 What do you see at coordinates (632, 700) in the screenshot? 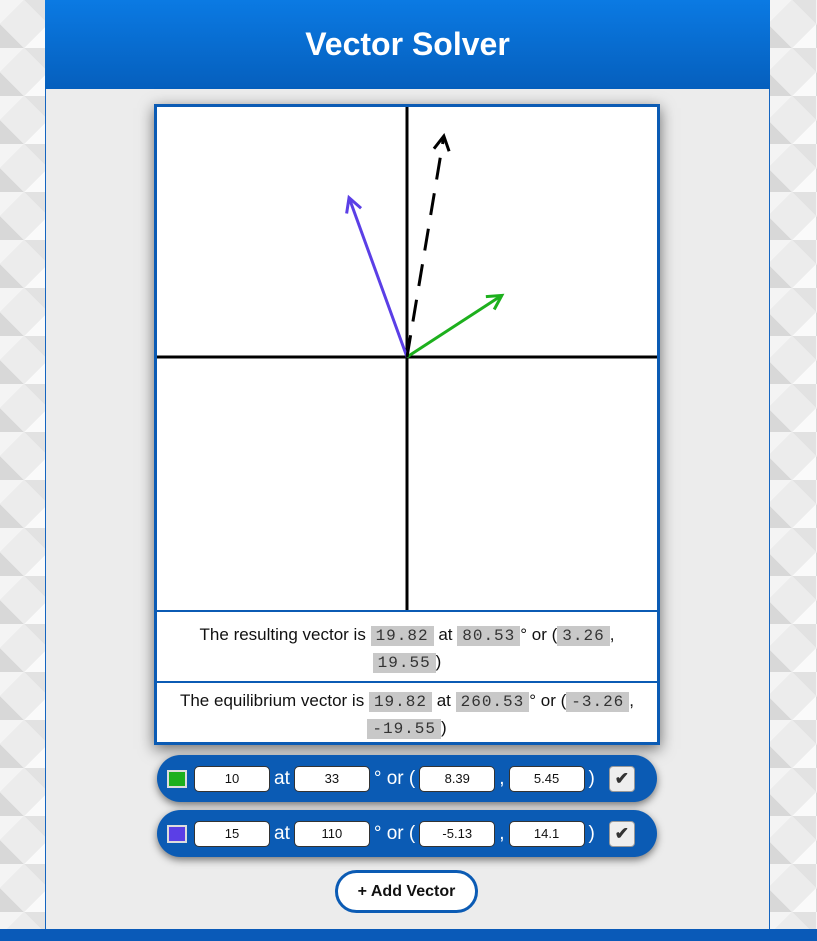
I see `equilibrium-comma: ,` at bounding box center [632, 700].